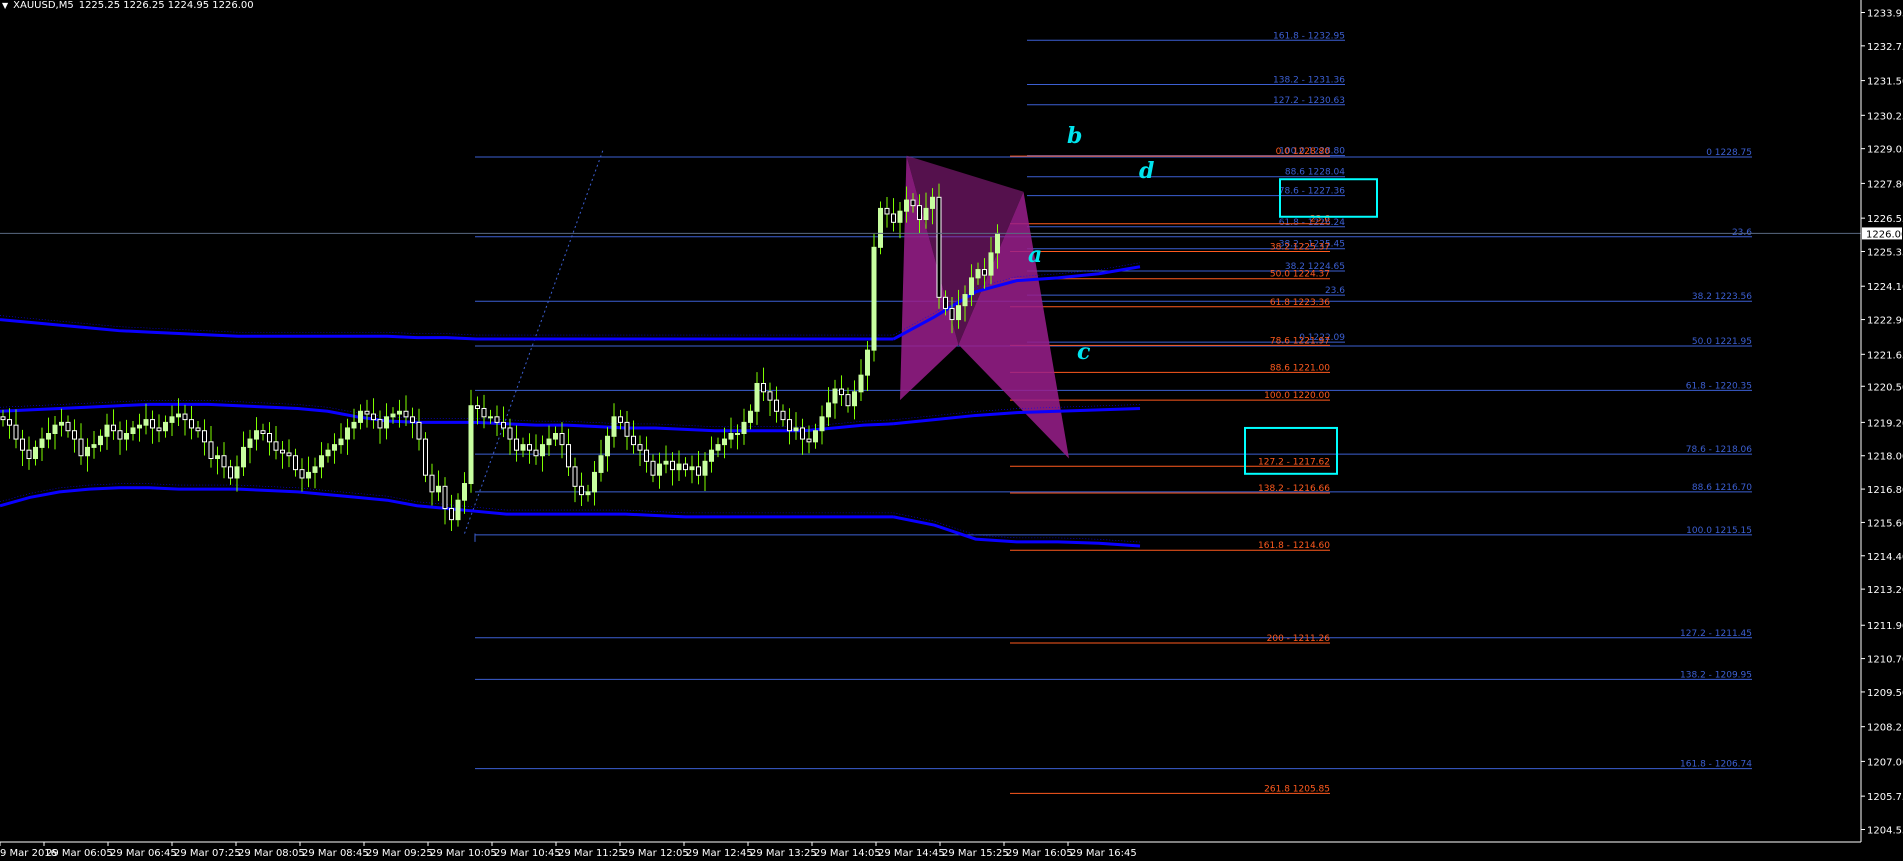 Image resolution: width=1903 pixels, height=861 pixels. What do you see at coordinates (1722, 297) in the screenshot?
I see `fib-label: 38.2 1223.56` at bounding box center [1722, 297].